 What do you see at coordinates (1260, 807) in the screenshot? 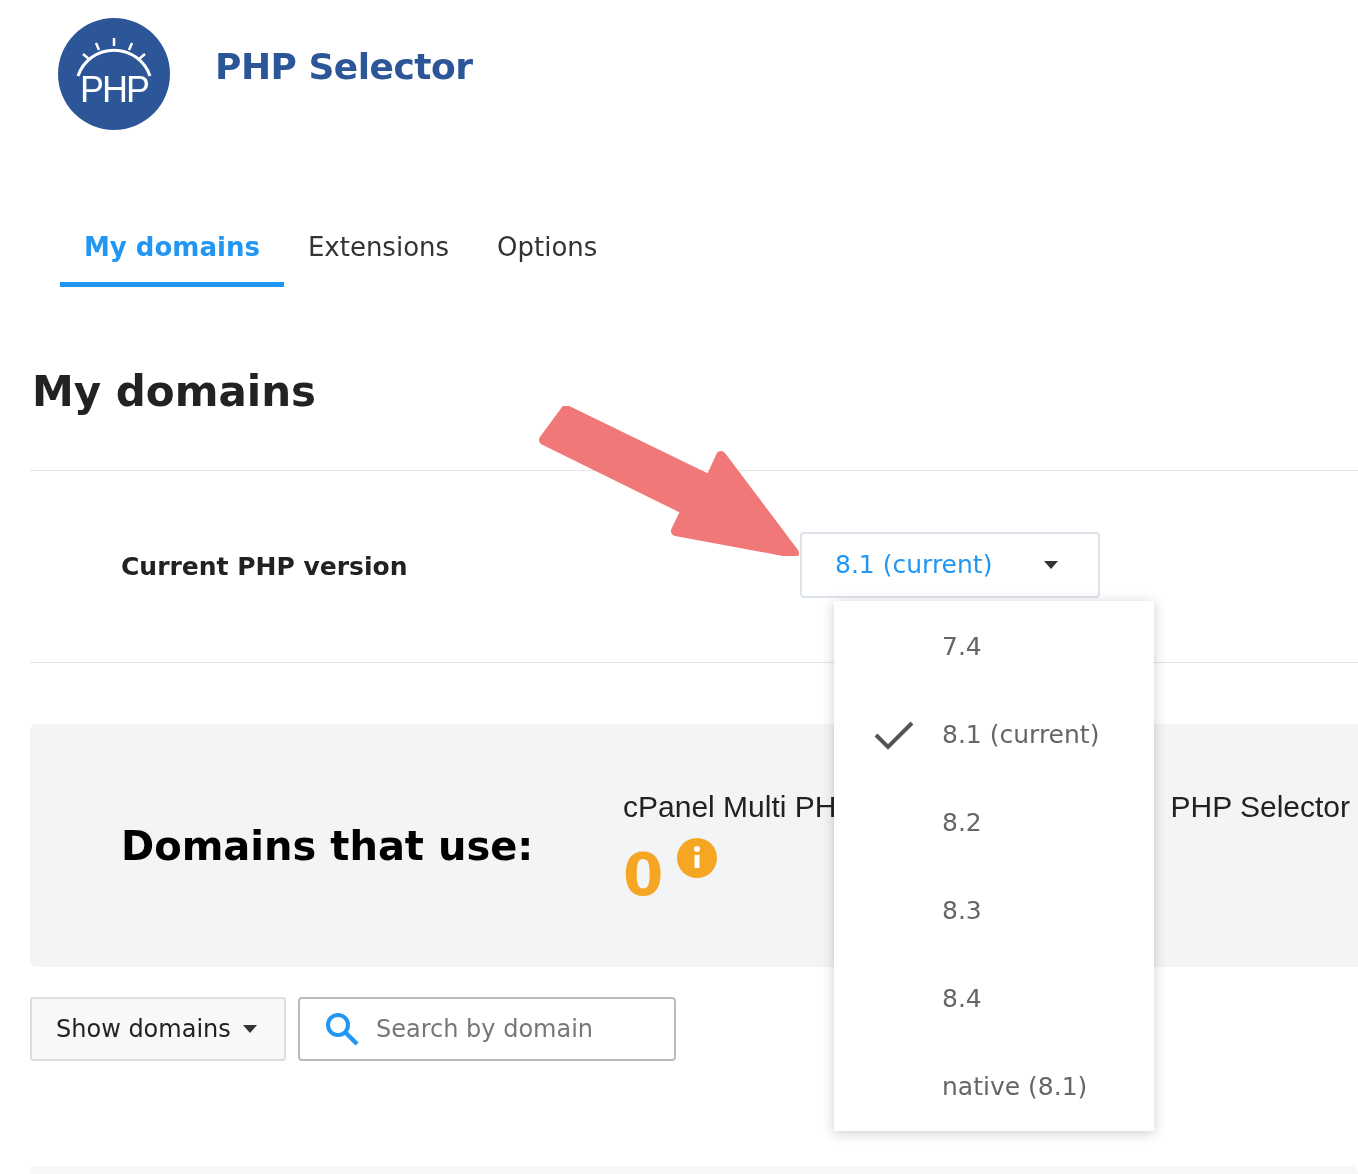
I see `stat-label: PHP Selector` at bounding box center [1260, 807].